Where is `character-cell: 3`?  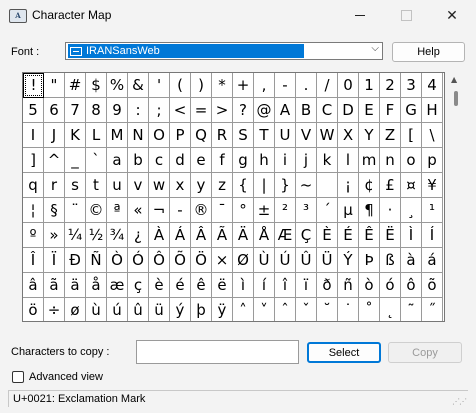
character-cell: 3 is located at coordinates (411, 85).